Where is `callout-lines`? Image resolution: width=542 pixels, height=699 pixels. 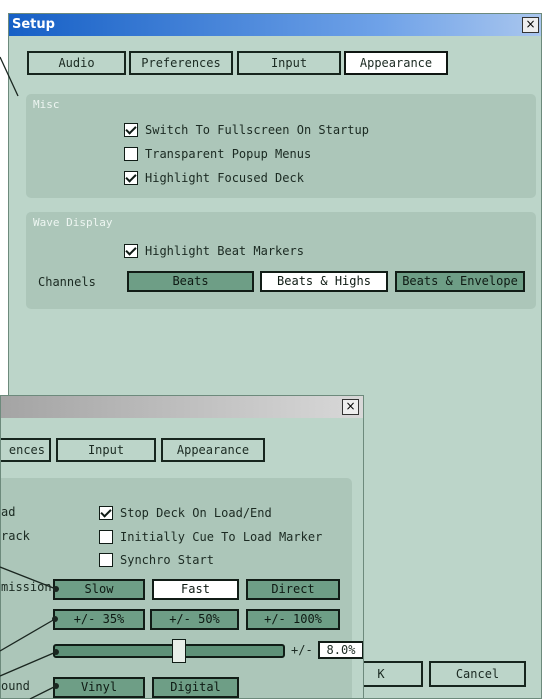 callout-lines is located at coordinates (29, 377).